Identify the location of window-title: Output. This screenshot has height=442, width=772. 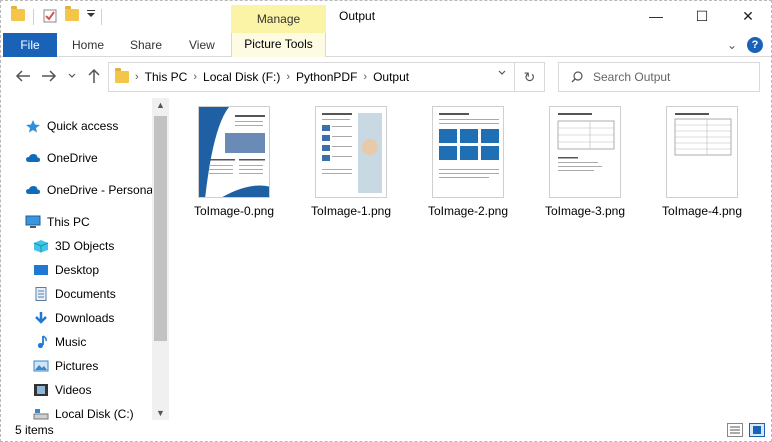
(357, 16).